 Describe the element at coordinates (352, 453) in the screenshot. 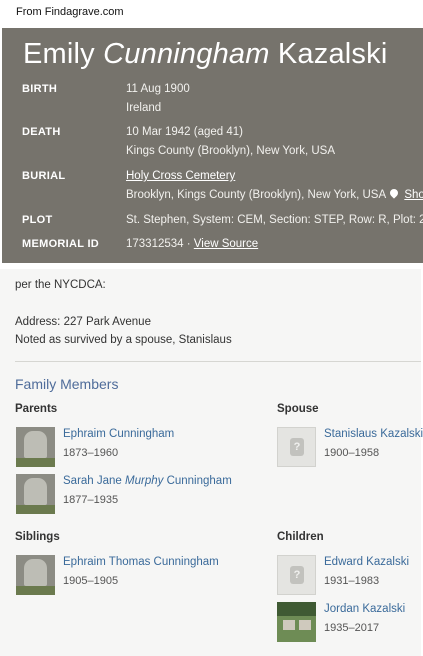

I see `spouse-years: 1900–1958` at that location.